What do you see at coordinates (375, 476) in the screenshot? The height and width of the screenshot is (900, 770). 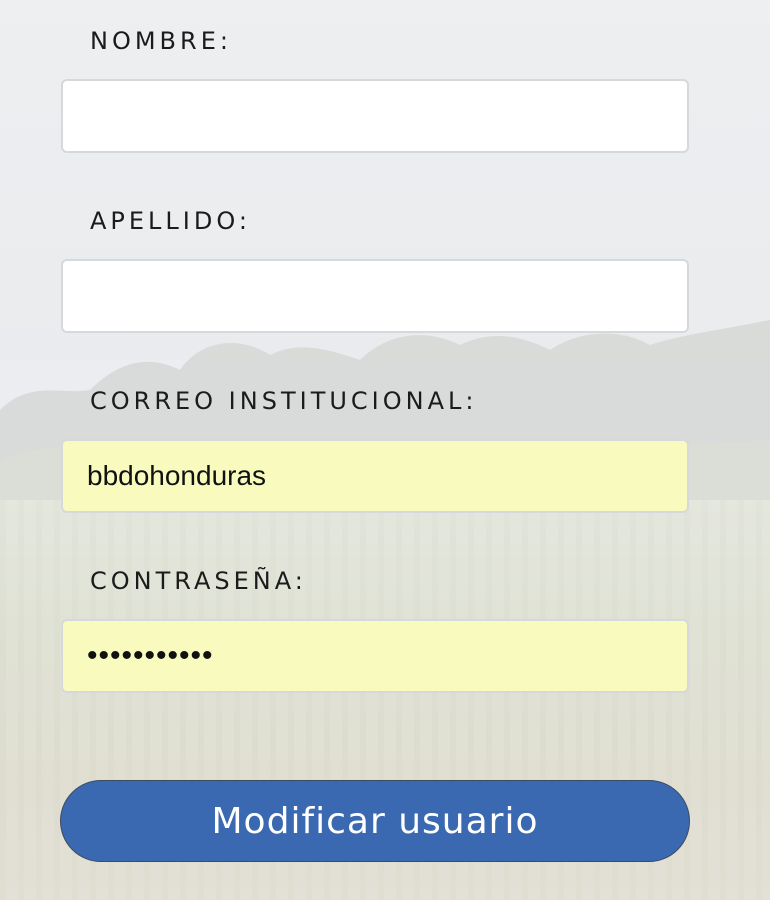 I see `correo-input` at bounding box center [375, 476].